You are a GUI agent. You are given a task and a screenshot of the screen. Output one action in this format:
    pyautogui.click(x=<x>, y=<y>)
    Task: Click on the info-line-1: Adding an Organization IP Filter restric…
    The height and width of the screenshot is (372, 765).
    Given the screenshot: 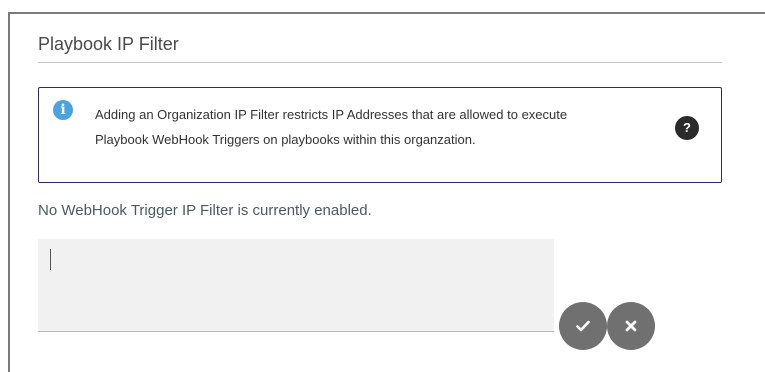 What is the action you would take?
    pyautogui.click(x=331, y=114)
    